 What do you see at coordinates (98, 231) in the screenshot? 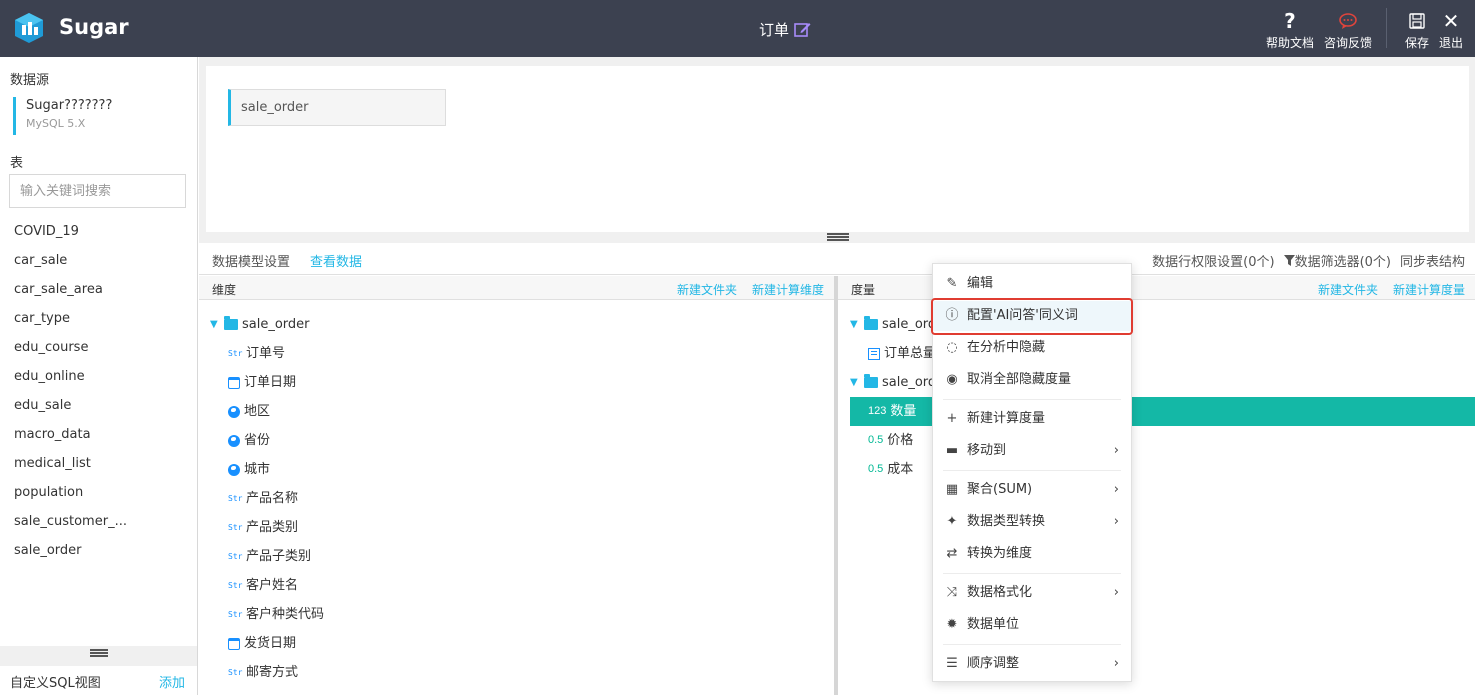
I see `table-item: COVID_19` at bounding box center [98, 231].